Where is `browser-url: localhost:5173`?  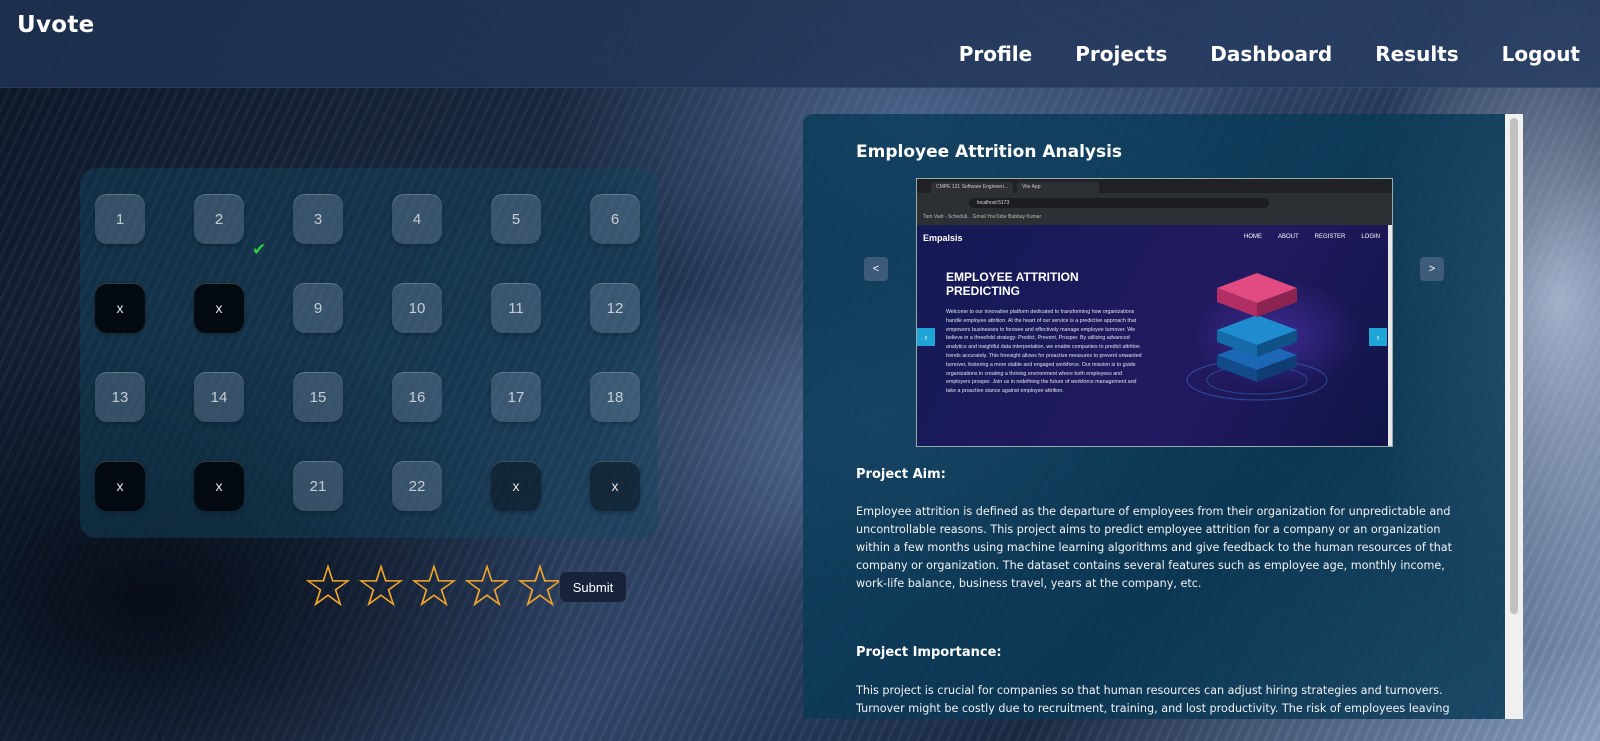 browser-url: localhost:5173 is located at coordinates (1119, 203).